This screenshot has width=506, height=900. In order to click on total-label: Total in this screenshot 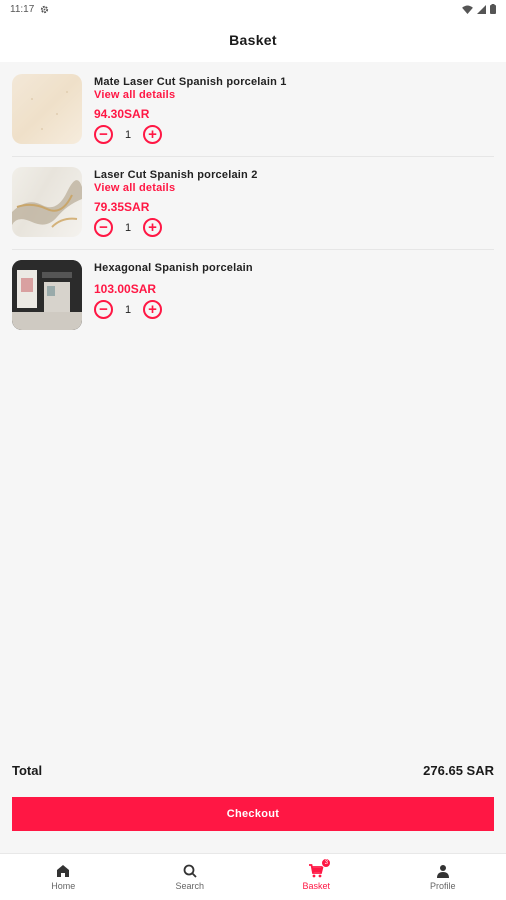, I will do `click(27, 770)`.